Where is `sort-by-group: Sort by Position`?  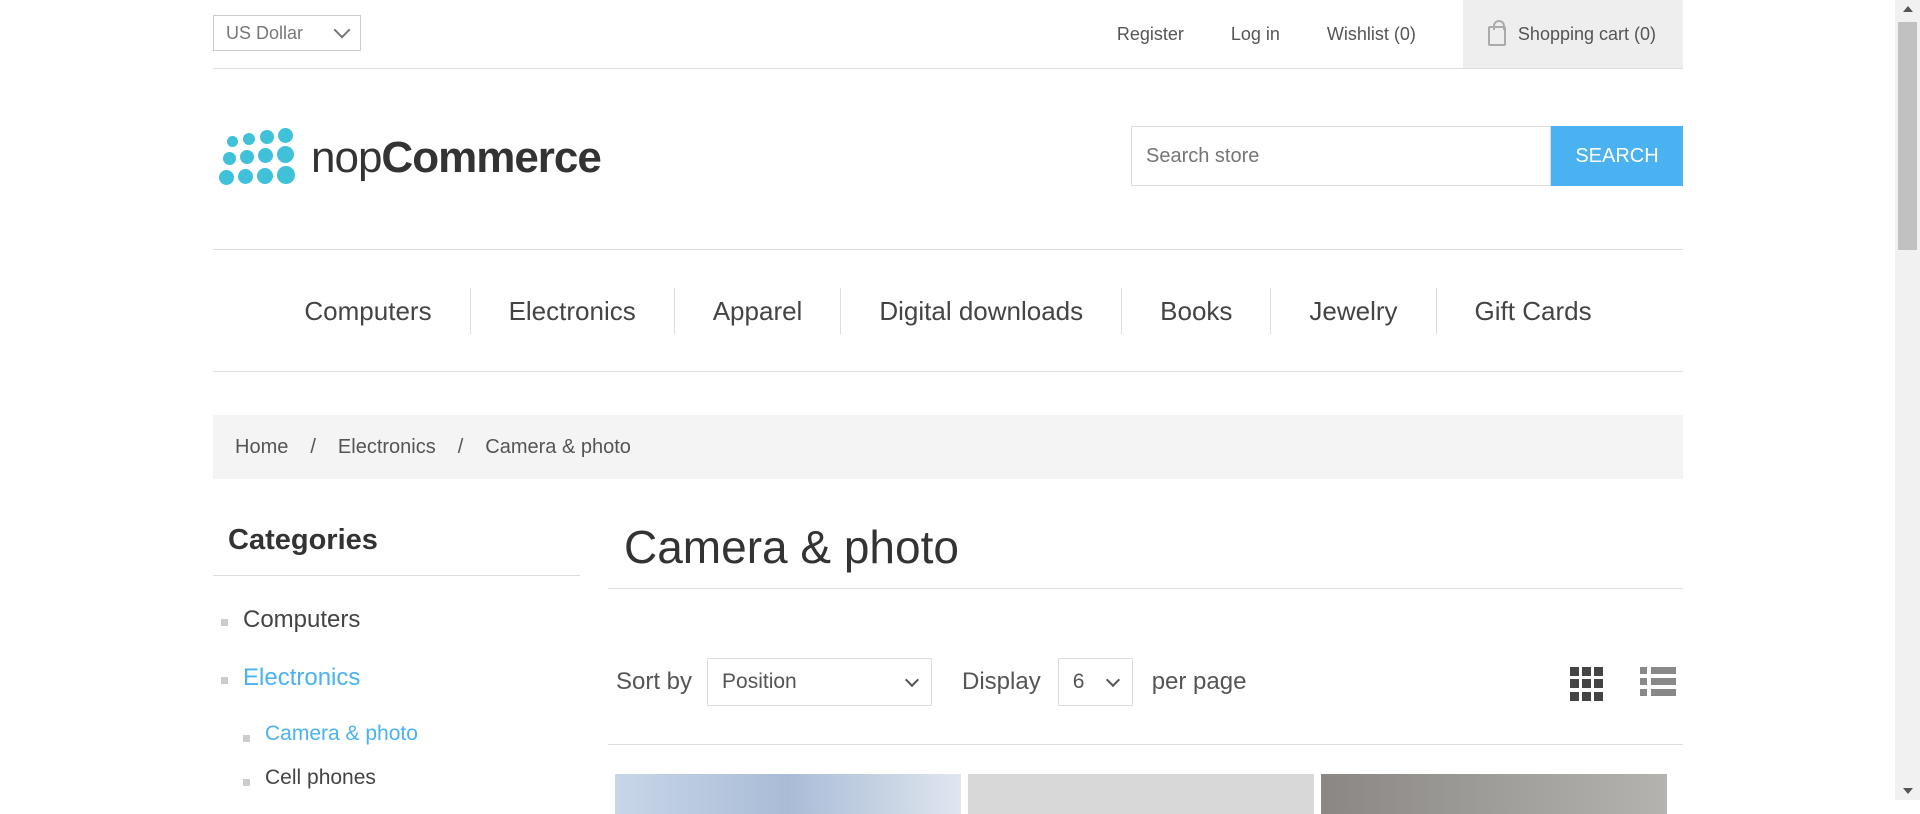
sort-by-group: Sort by Position is located at coordinates (774, 682).